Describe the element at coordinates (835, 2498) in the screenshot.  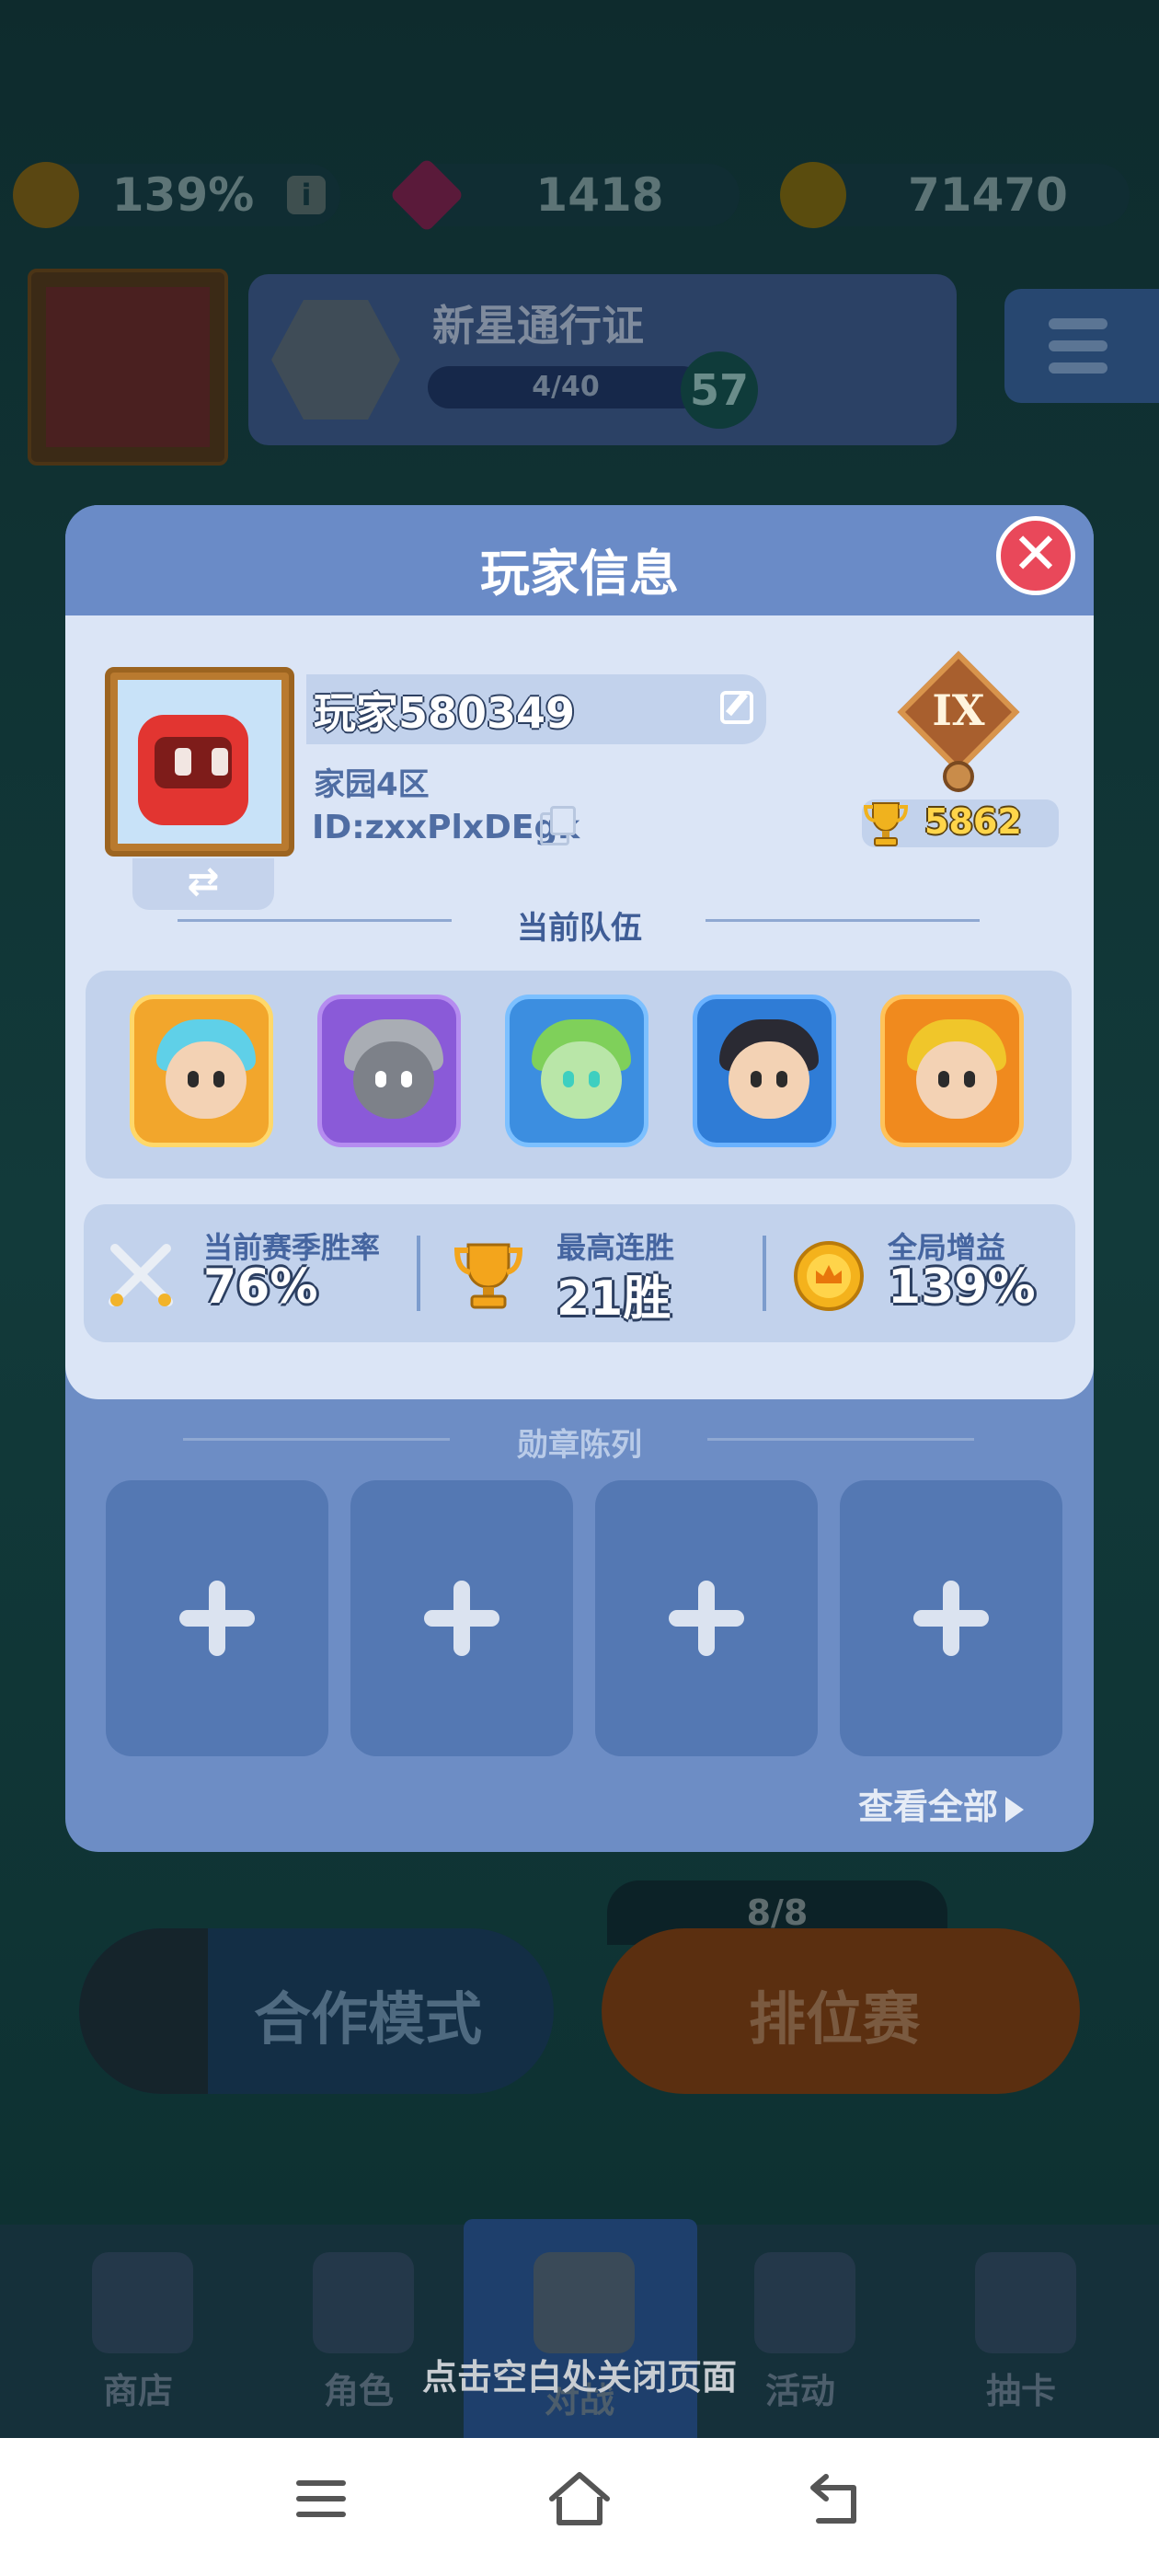
I see `back-icon` at that location.